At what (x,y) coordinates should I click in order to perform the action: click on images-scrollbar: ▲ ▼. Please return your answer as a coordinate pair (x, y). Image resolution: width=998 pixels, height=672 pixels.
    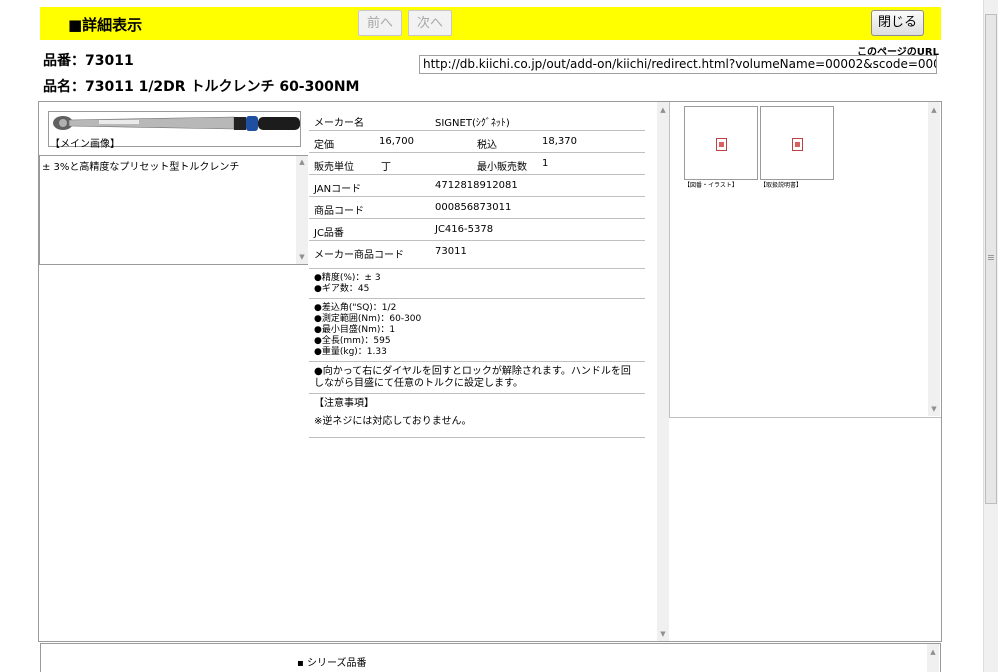
    Looking at the image, I should click on (934, 259).